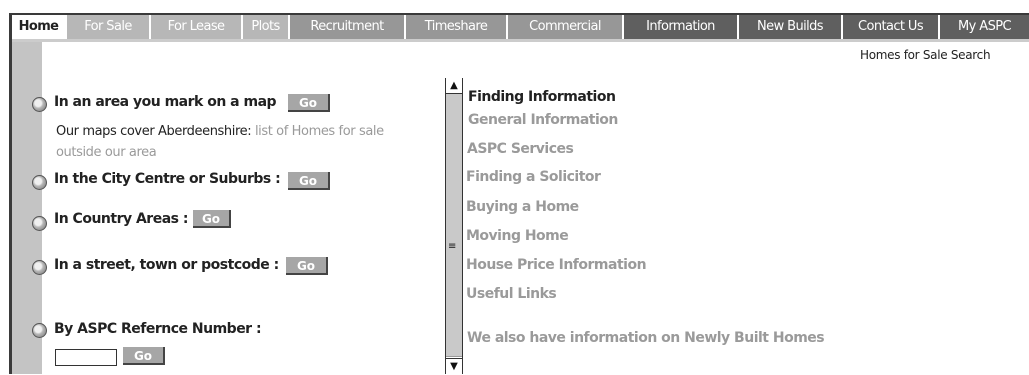 The image size is (1029, 375). I want to click on option-street-label: In a street, town or postcode :, so click(166, 265).